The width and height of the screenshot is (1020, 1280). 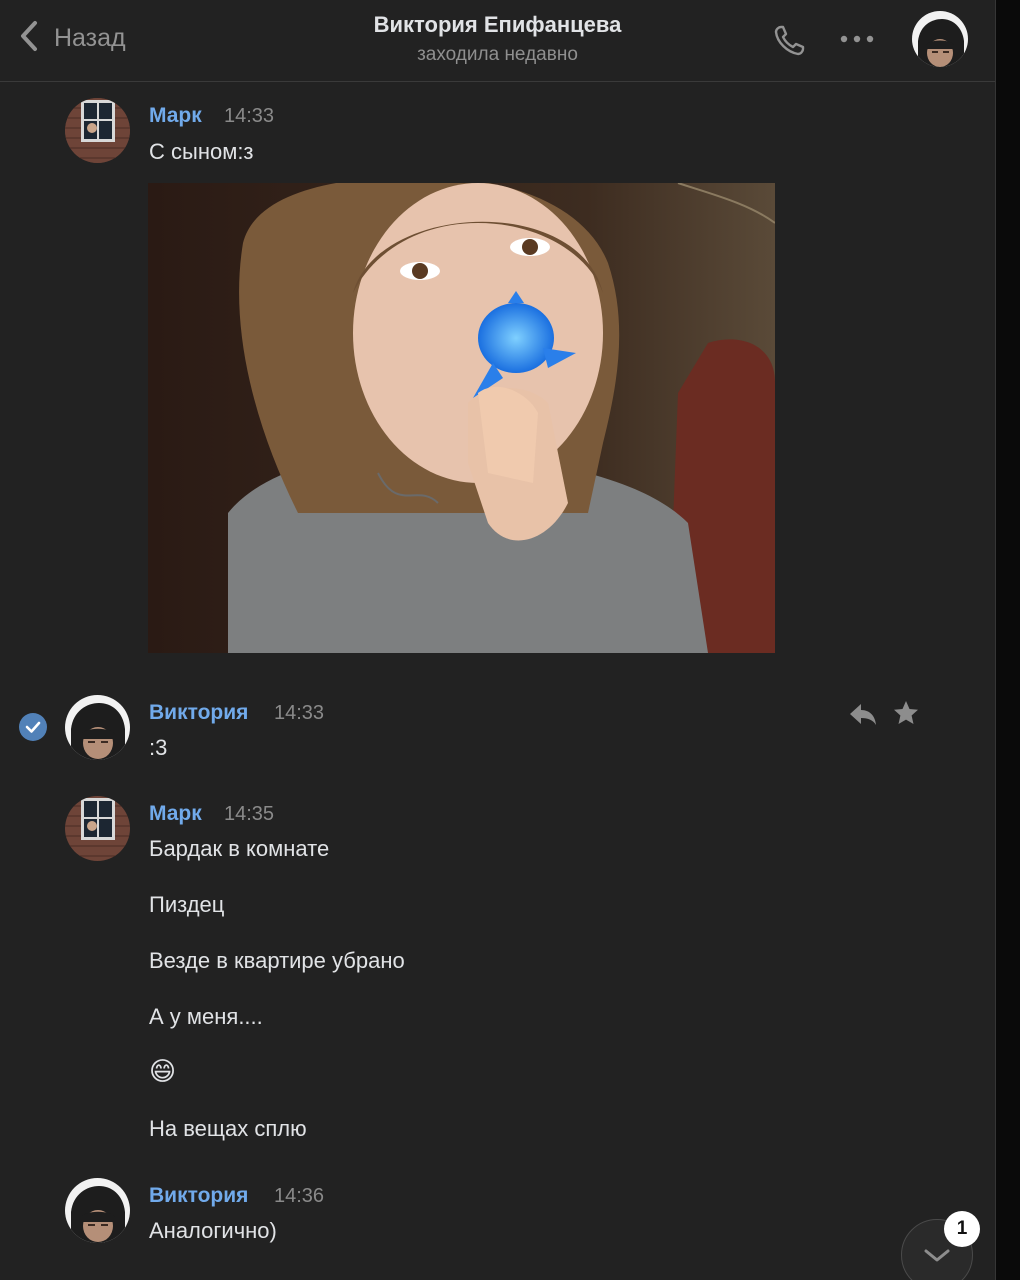 What do you see at coordinates (937, 1258) in the screenshot?
I see `chevron-down-icon` at bounding box center [937, 1258].